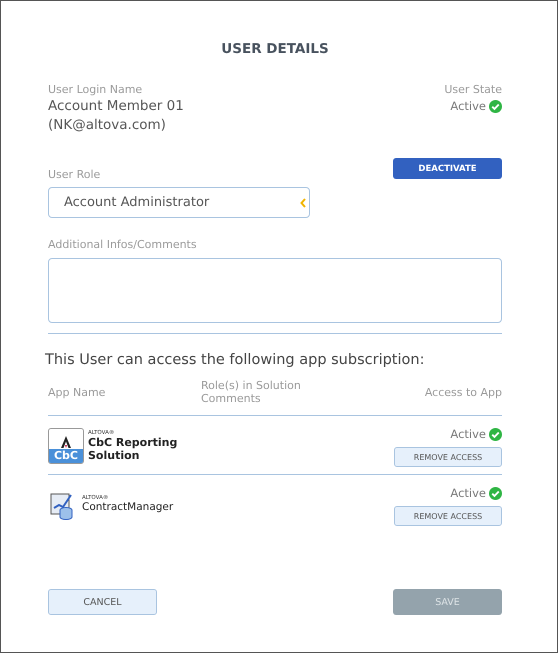 Image resolution: width=558 pixels, height=653 pixels. I want to click on field-label: Additional Infos/Comments, so click(123, 244).